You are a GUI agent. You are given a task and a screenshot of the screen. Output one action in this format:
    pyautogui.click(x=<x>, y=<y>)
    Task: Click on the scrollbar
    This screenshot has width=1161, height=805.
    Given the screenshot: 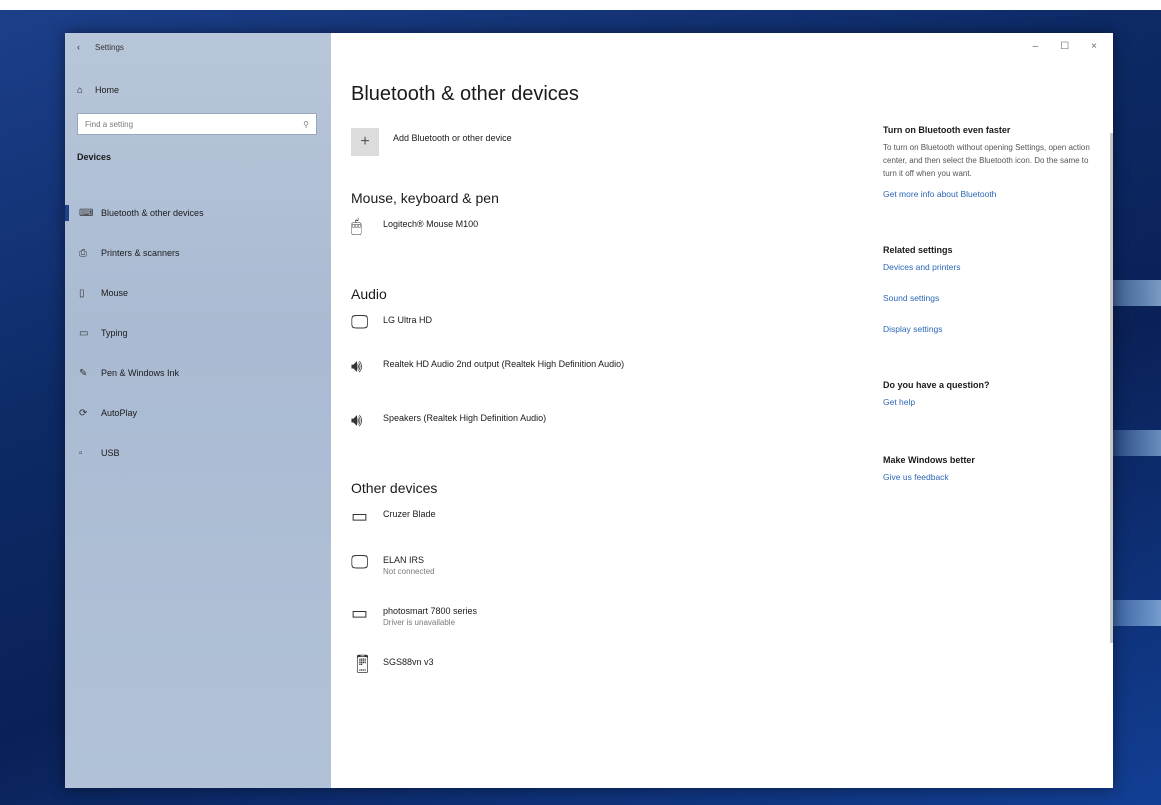 What is the action you would take?
    pyautogui.click(x=1111, y=388)
    